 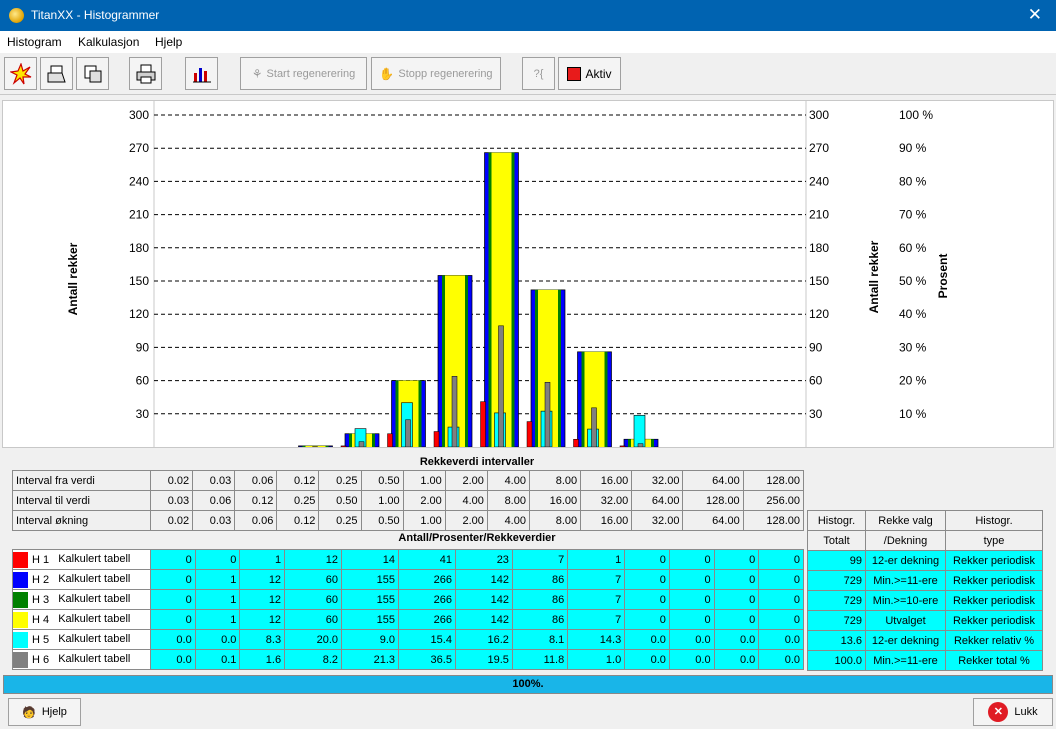 What do you see at coordinates (387, 73) in the screenshot?
I see `hand-icon: ✋` at bounding box center [387, 73].